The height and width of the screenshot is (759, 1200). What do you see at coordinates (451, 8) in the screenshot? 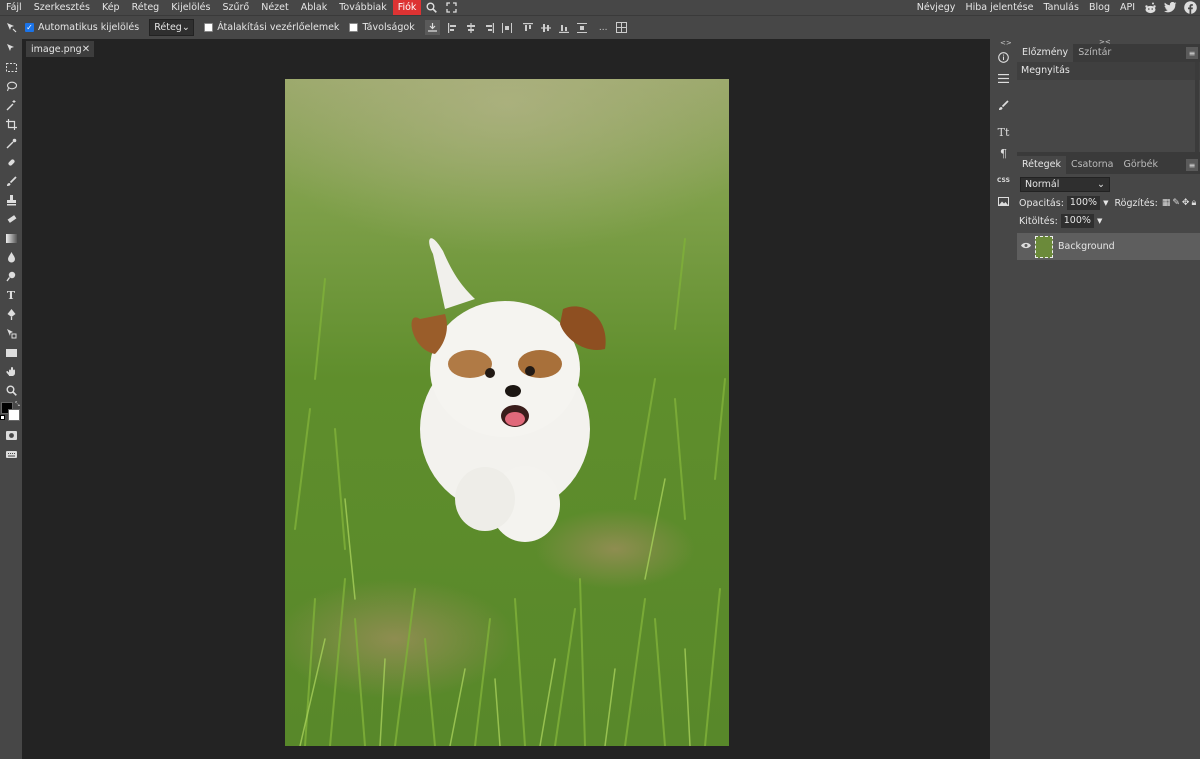
I see `fullscreen-icon` at bounding box center [451, 8].